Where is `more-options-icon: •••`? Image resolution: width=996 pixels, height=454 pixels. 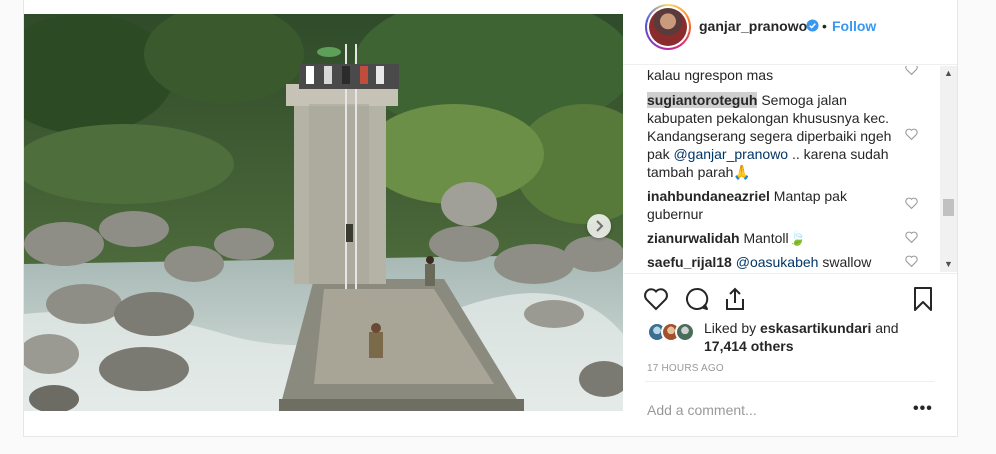
more-options-icon: ••• is located at coordinates (923, 409).